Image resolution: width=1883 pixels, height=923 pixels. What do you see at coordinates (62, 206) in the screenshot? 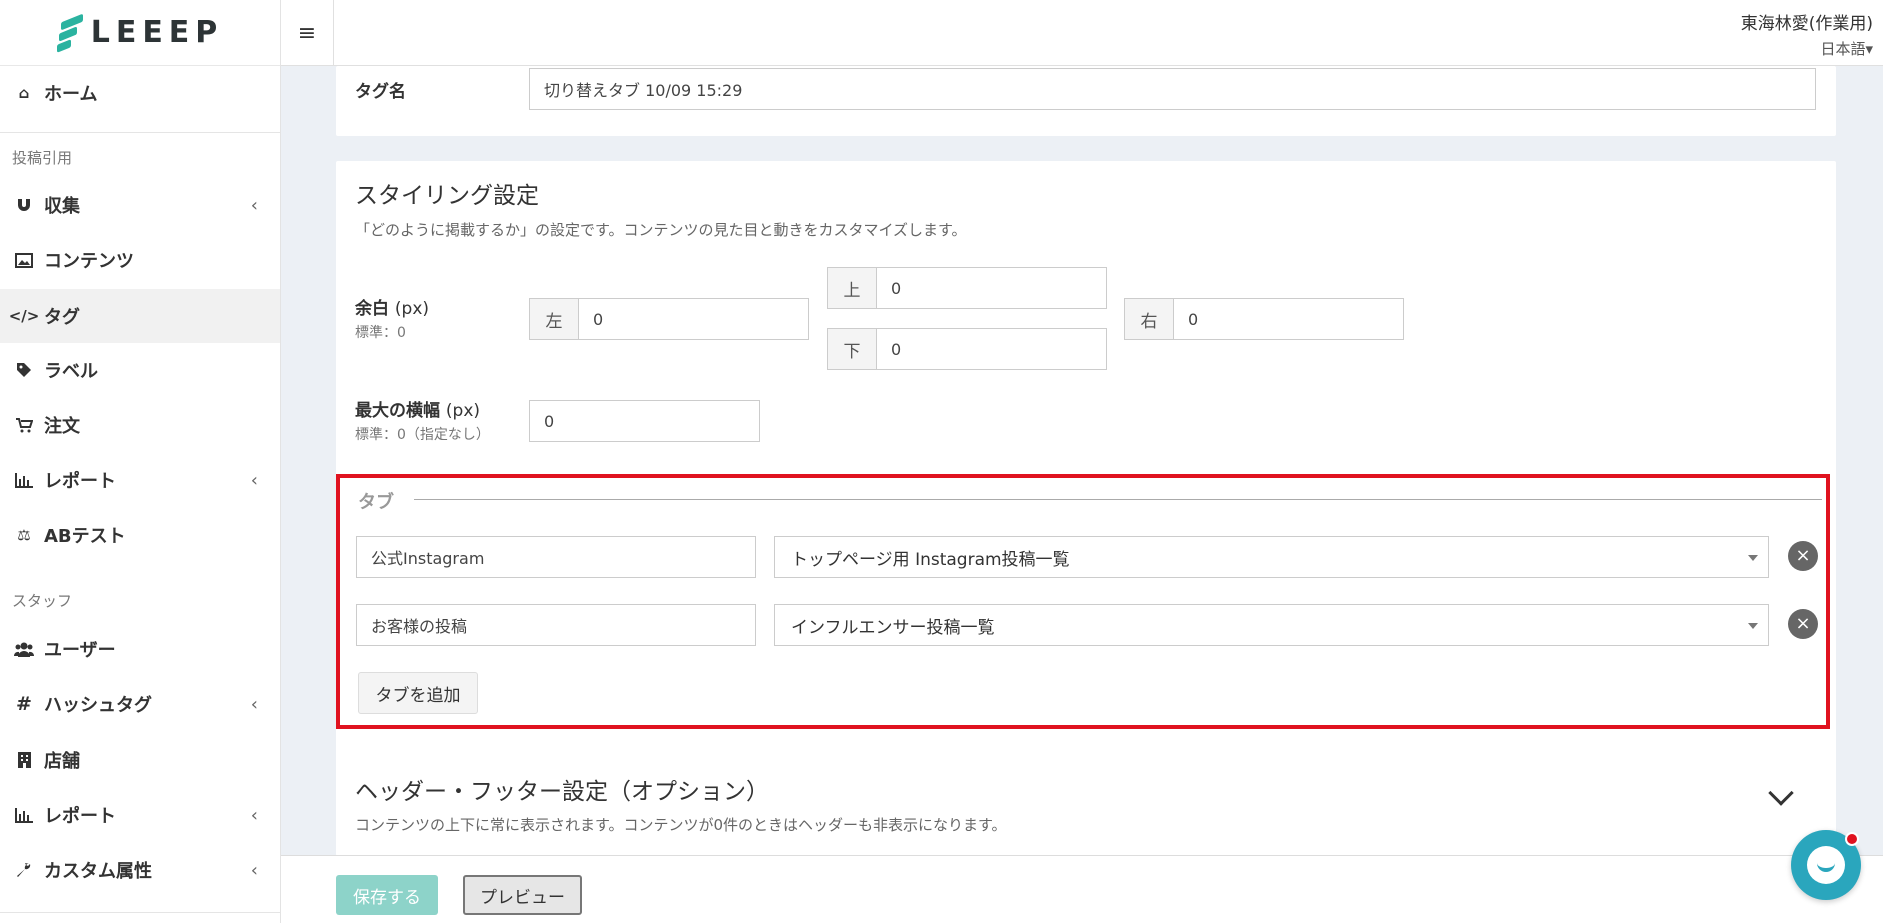
I see `sidebar-item-label: 収集` at bounding box center [62, 206].